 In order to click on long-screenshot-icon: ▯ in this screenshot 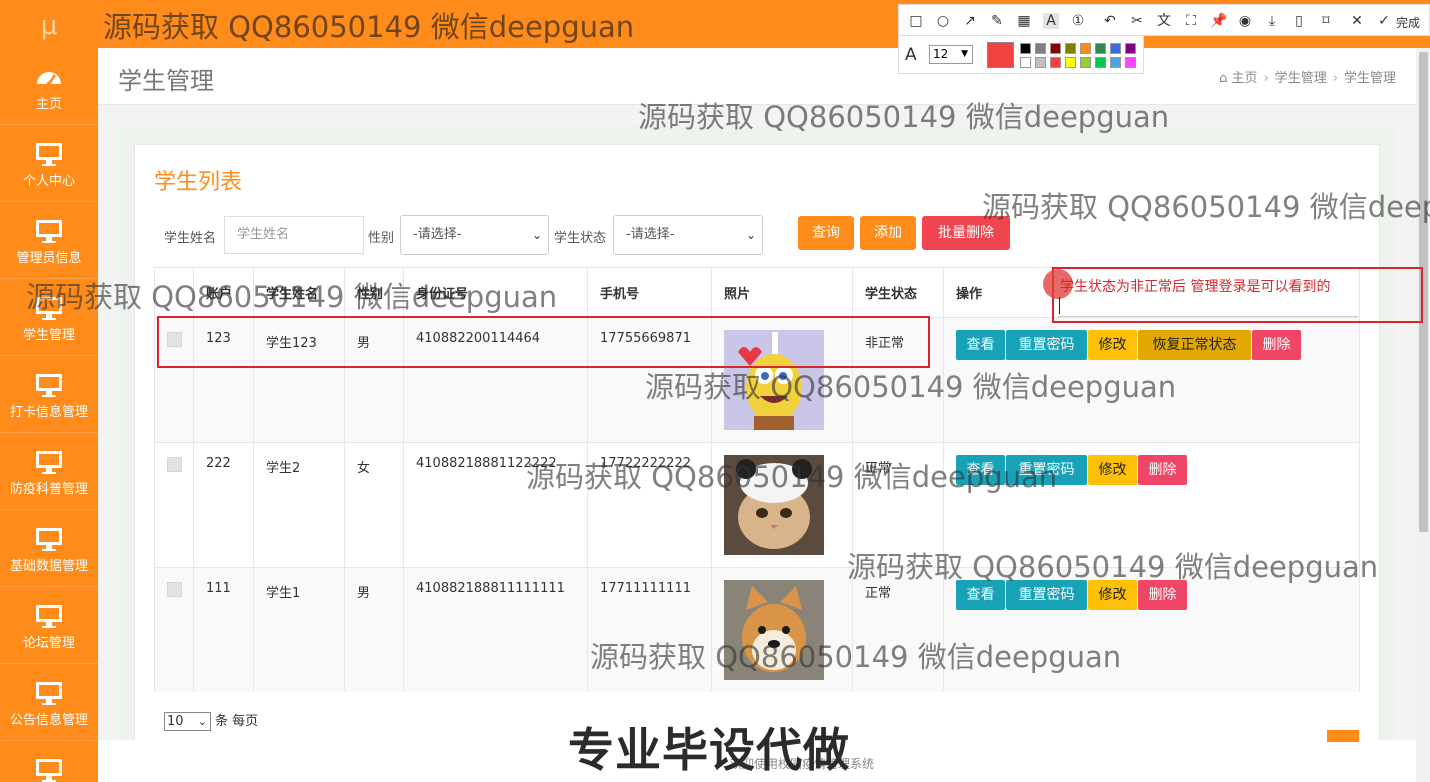, I will do `click(1299, 21)`.